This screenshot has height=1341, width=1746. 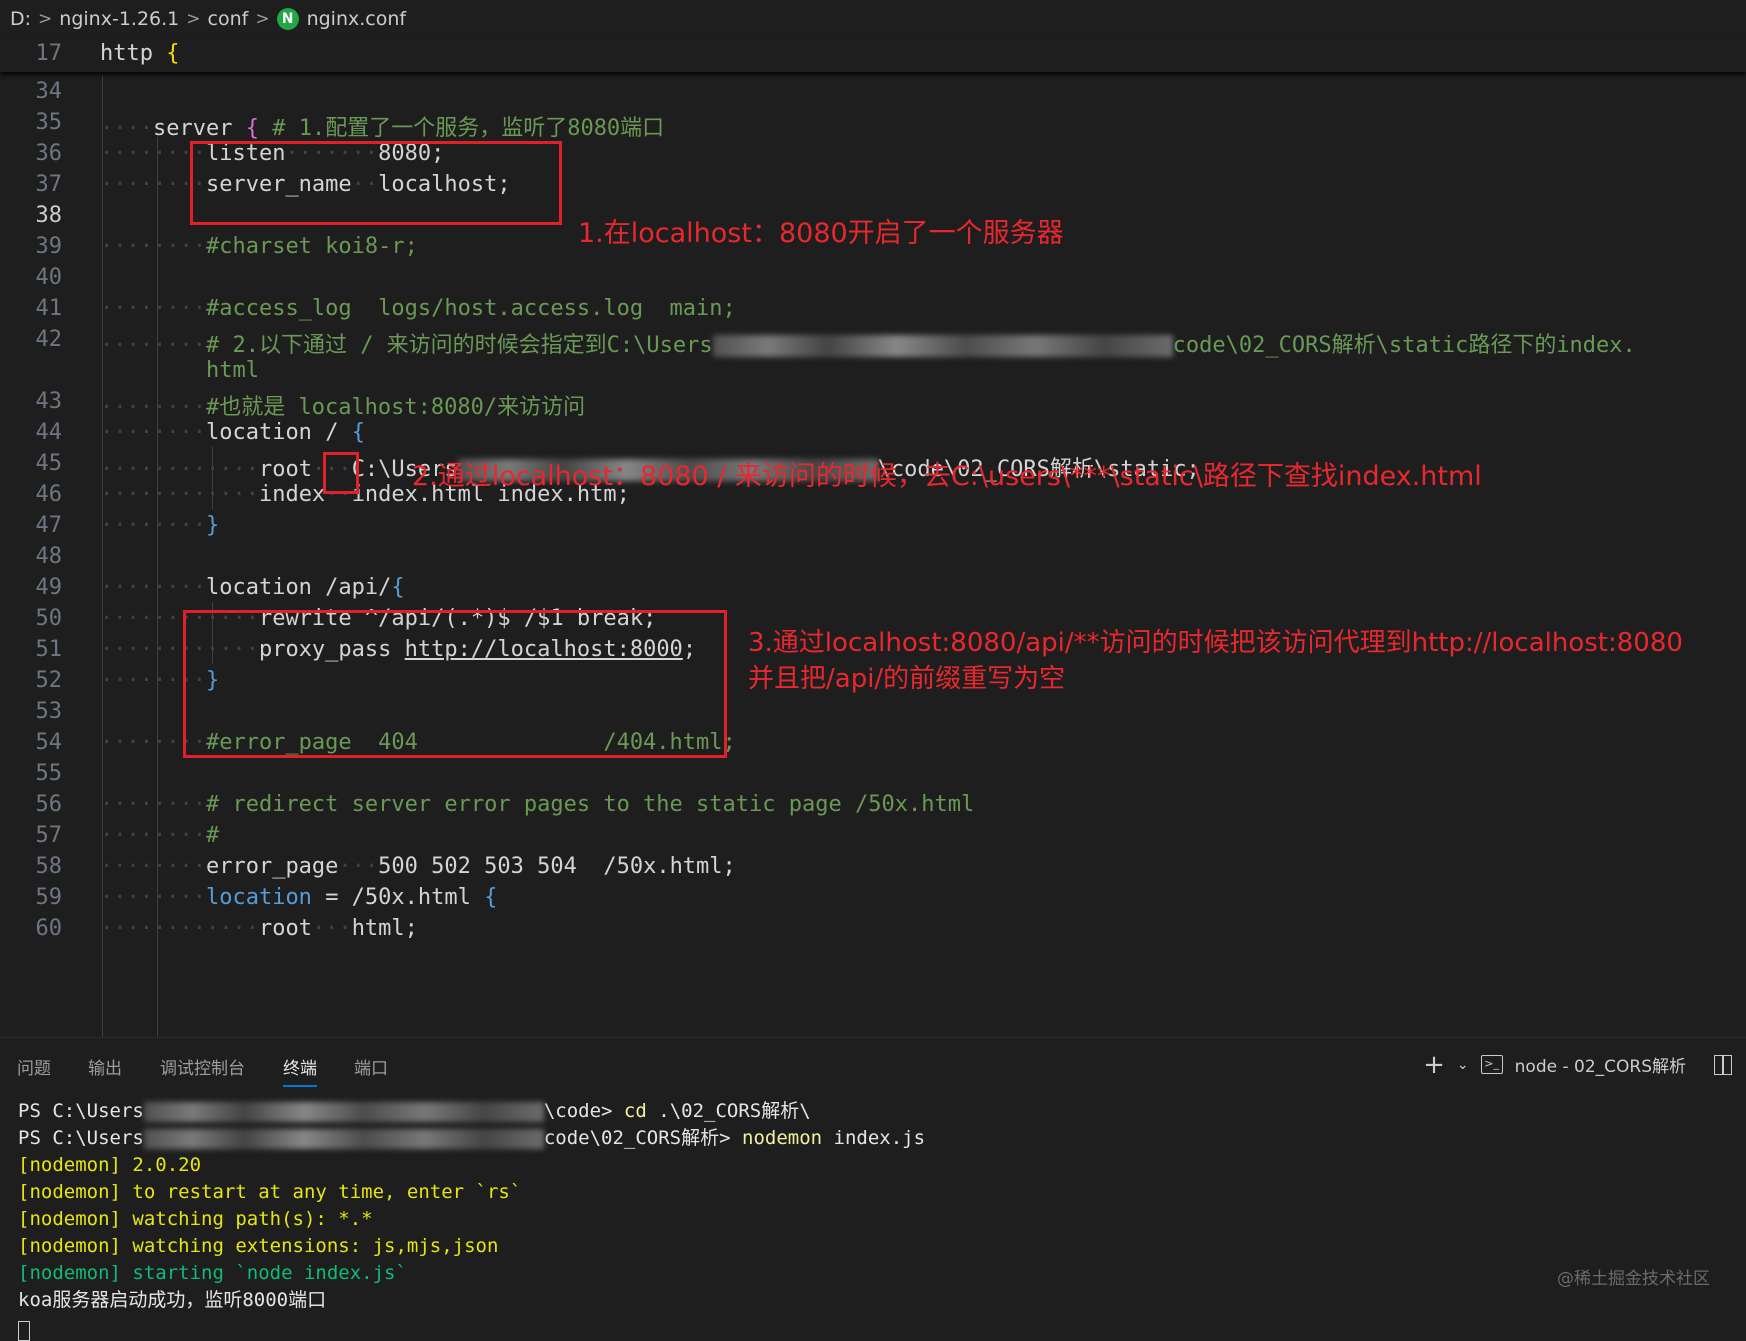 What do you see at coordinates (49, 153) in the screenshot?
I see `line-number: 36` at bounding box center [49, 153].